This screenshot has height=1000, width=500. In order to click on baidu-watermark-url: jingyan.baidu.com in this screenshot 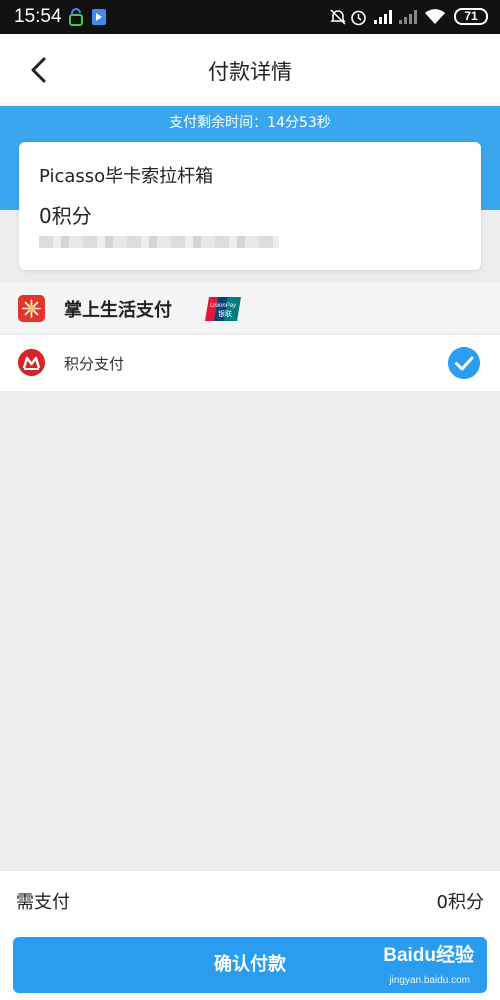, I will do `click(429, 980)`.